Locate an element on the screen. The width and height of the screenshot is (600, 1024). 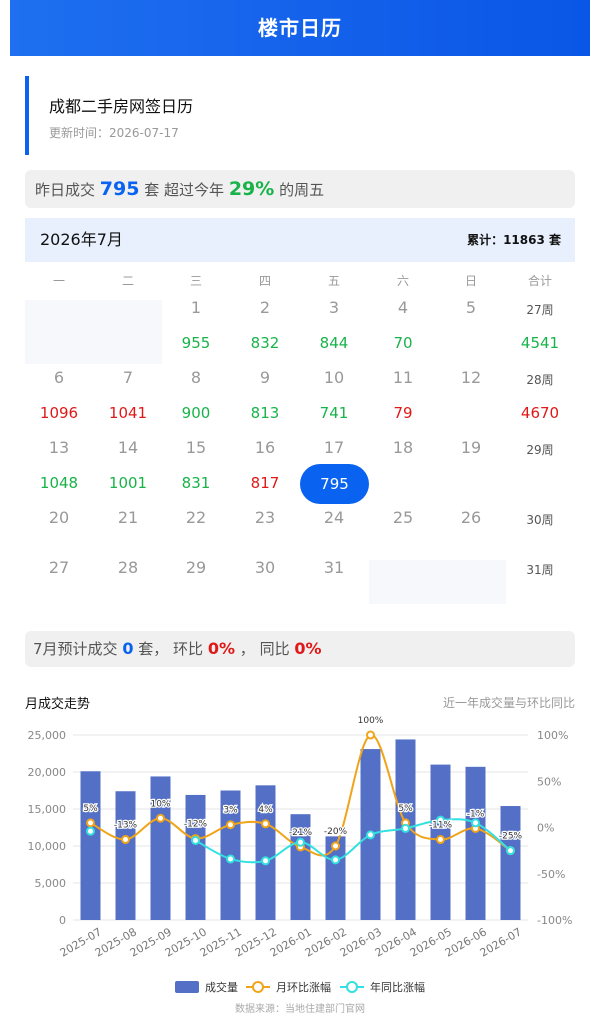
day-number: 1 is located at coordinates (196, 307).